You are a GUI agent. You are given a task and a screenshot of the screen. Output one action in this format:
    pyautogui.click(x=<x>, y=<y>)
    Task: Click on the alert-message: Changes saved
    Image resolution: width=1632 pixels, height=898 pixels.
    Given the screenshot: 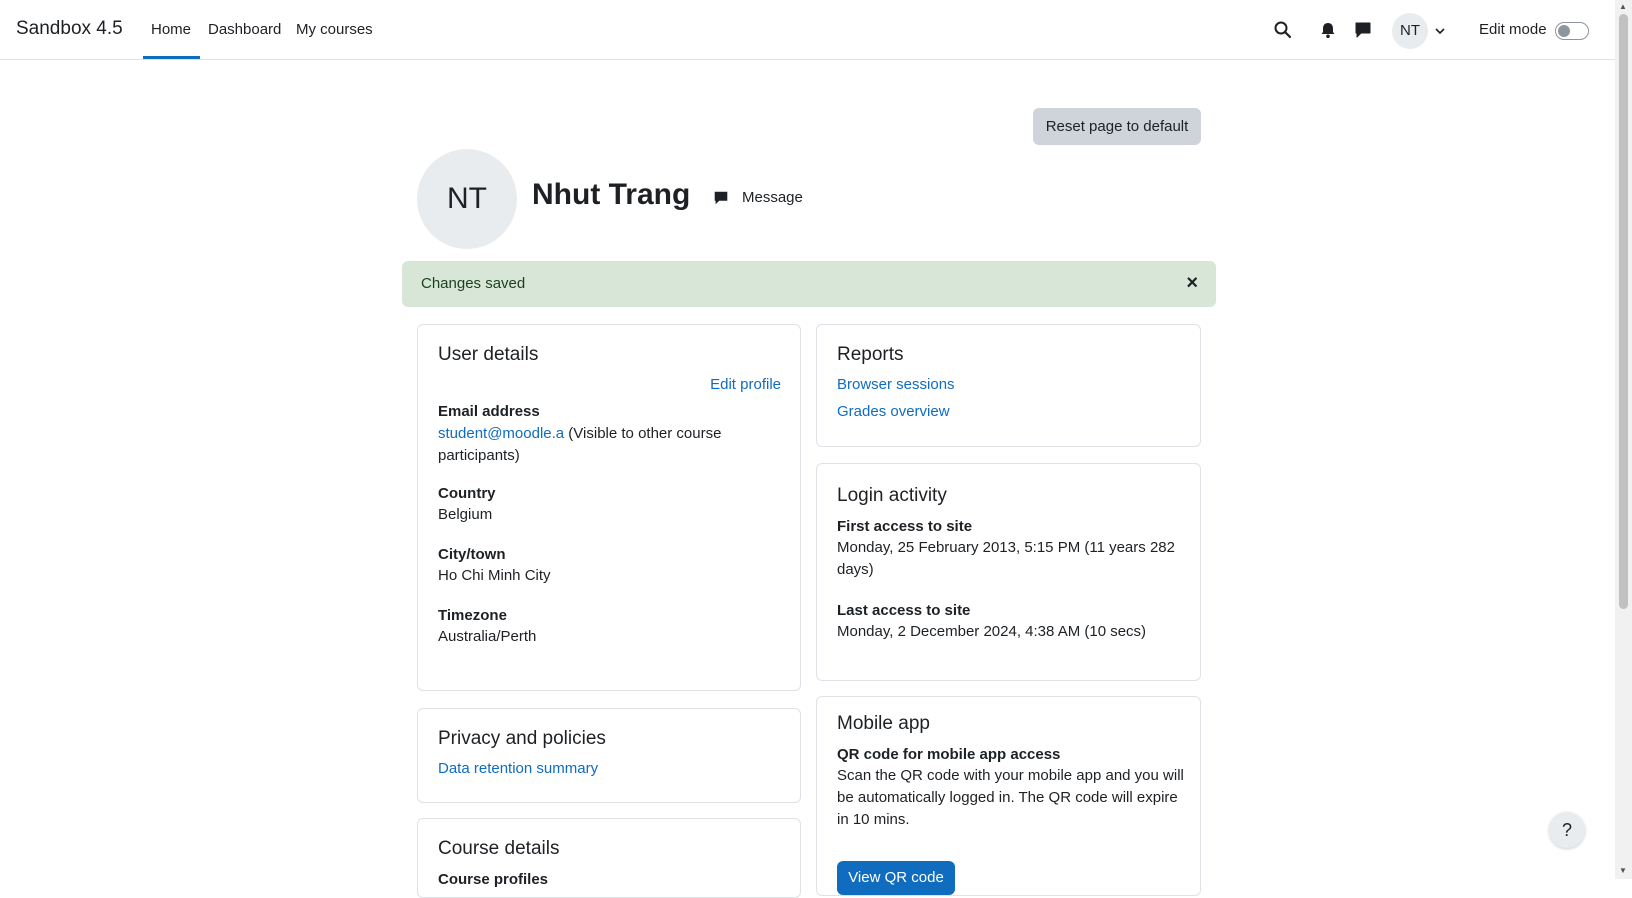 What is the action you would take?
    pyautogui.click(x=473, y=283)
    